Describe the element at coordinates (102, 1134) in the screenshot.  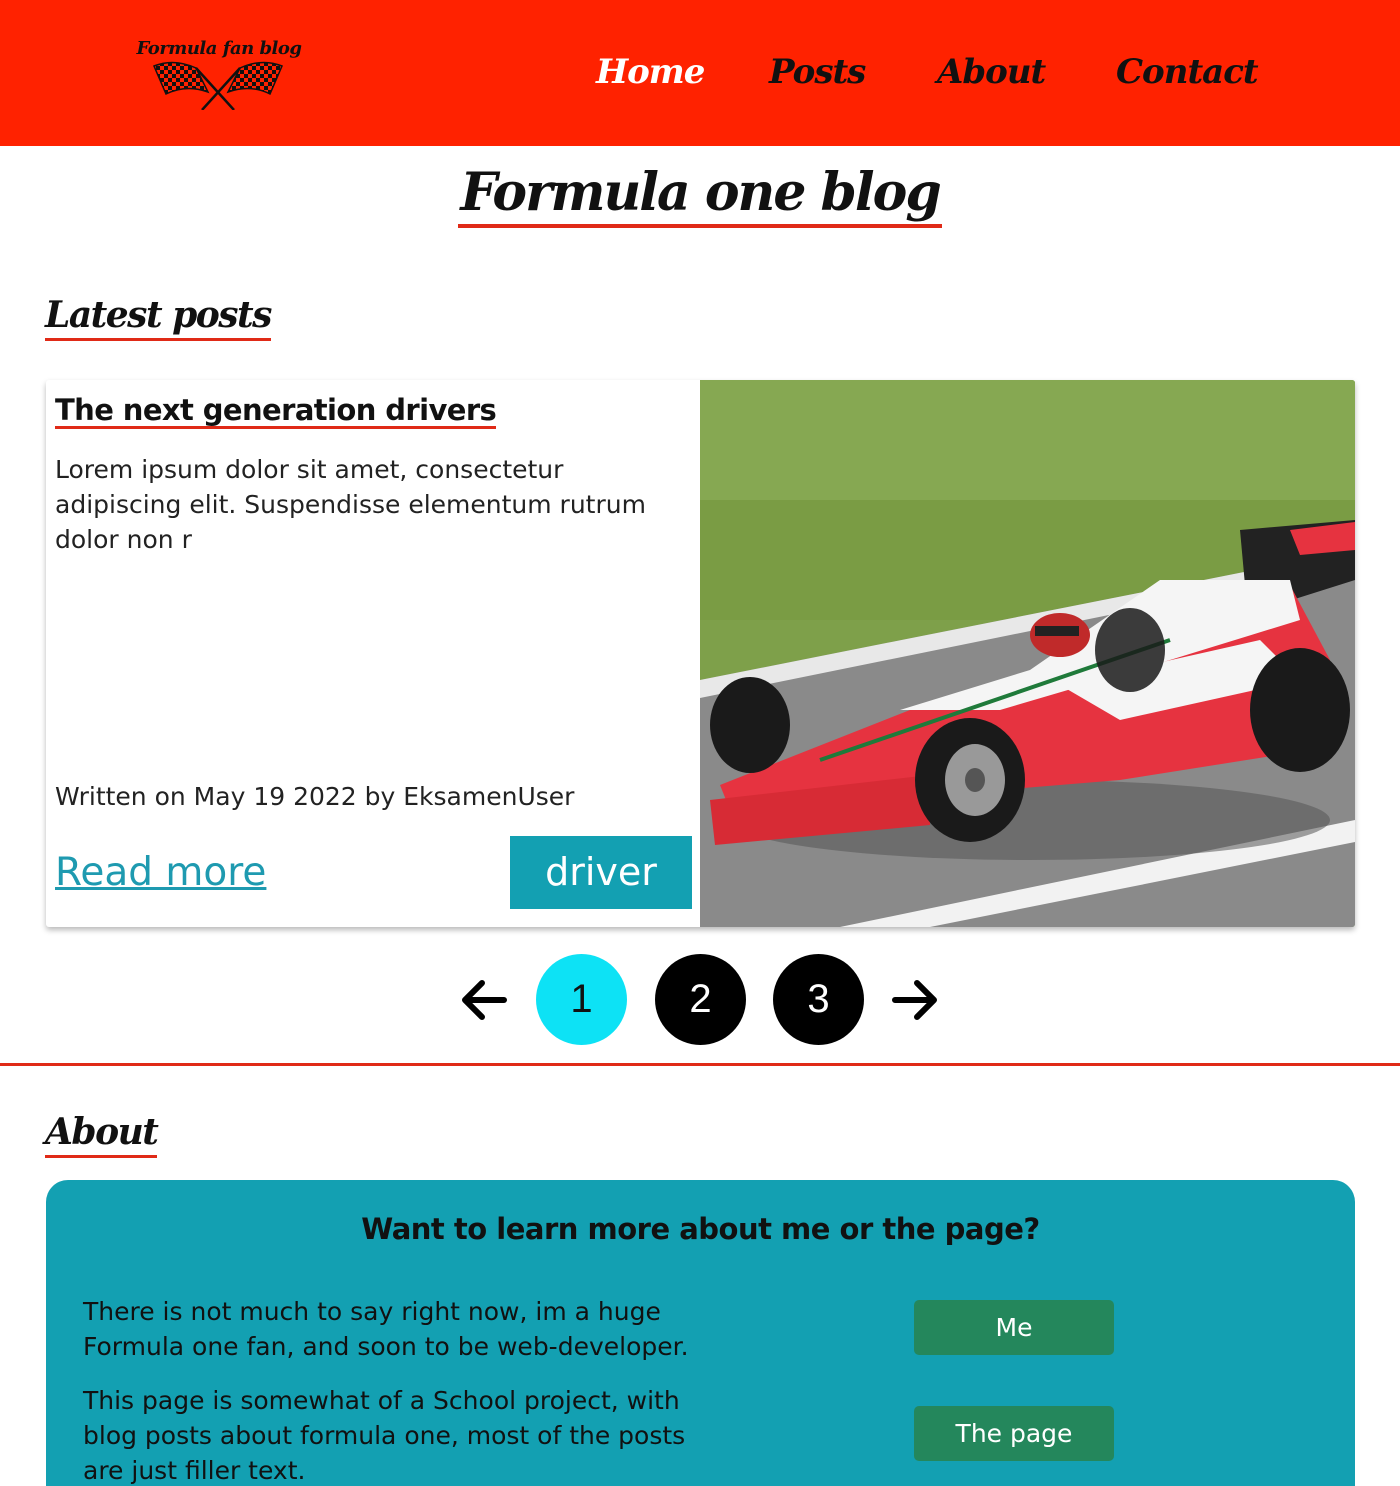
I see `about-heading: About` at that location.